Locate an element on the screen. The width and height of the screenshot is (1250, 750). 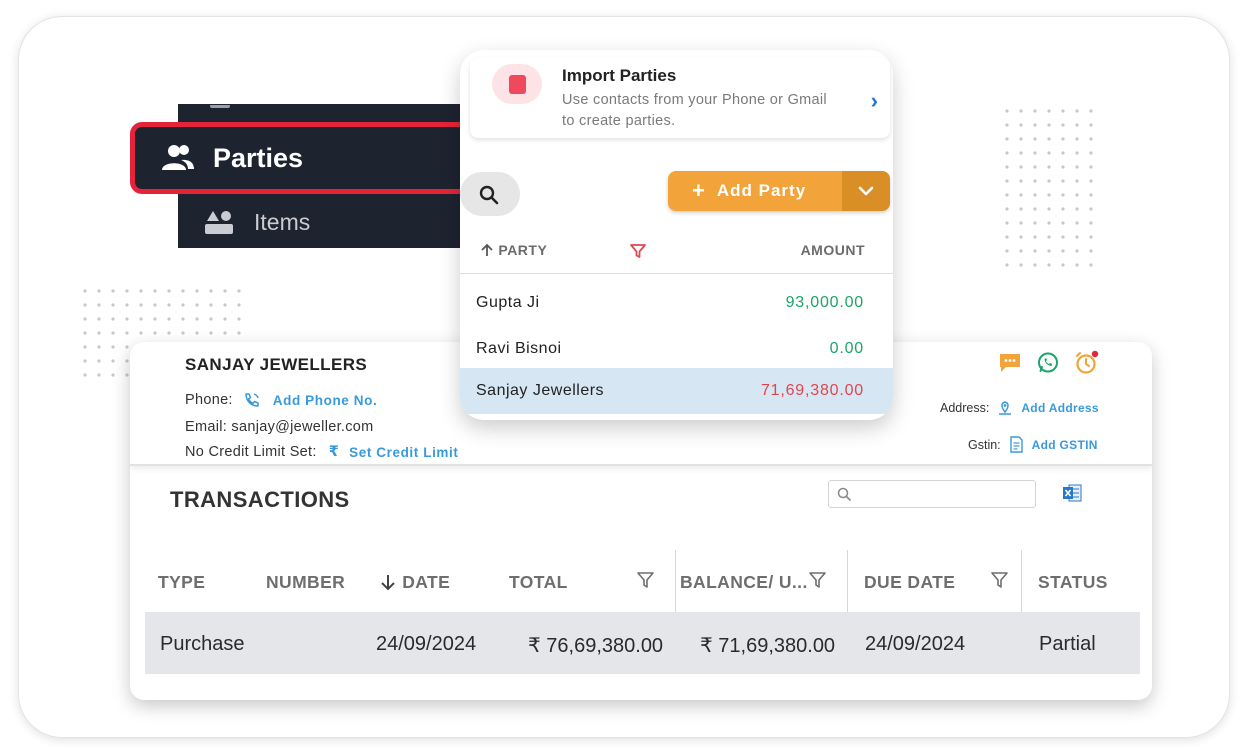
add-party-button: + Add Party is located at coordinates (779, 191).